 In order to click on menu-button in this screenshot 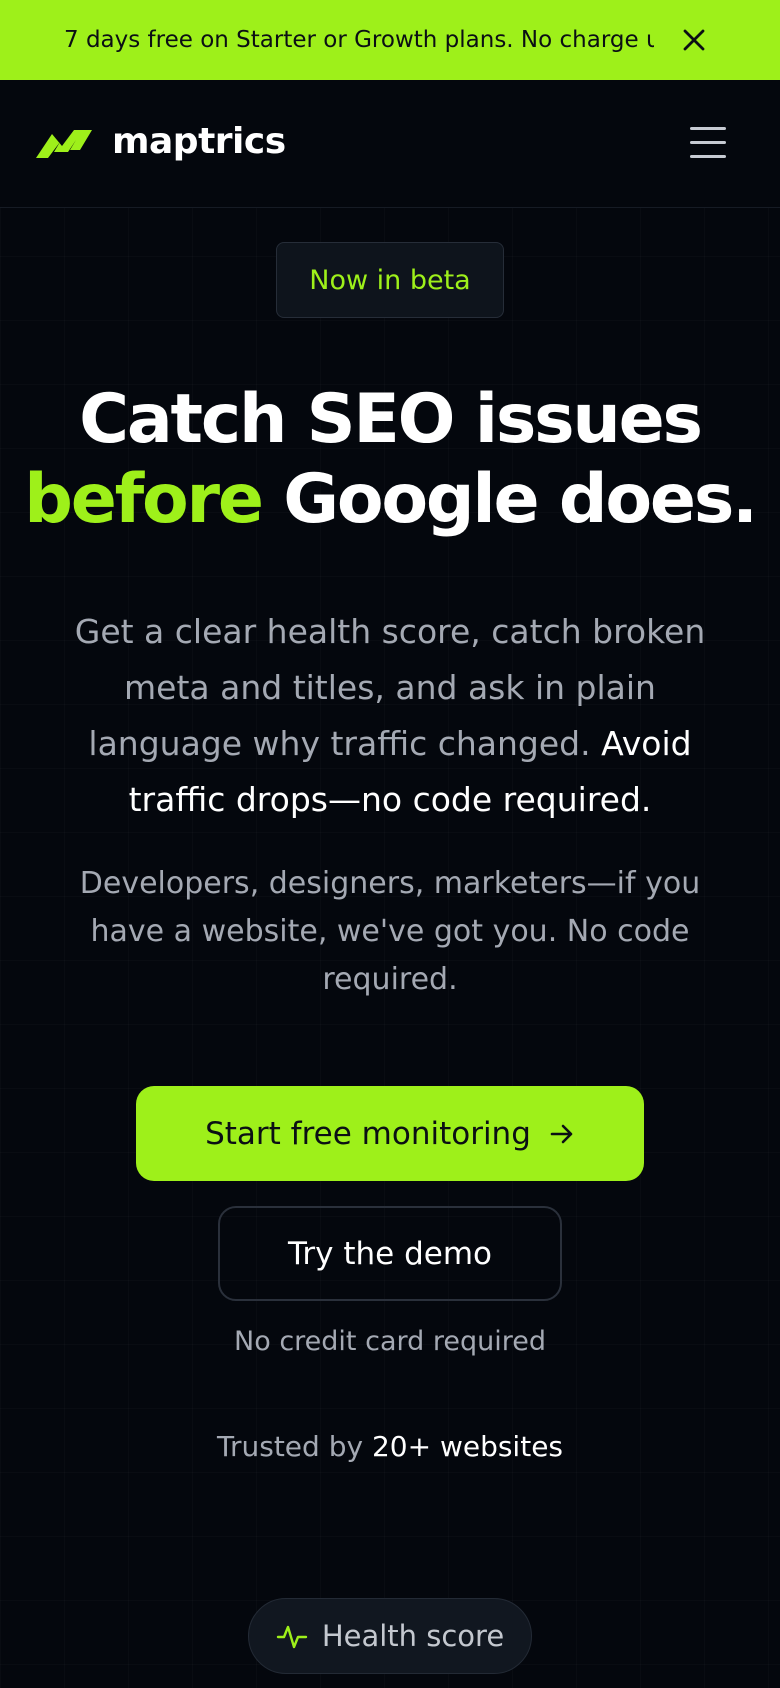, I will do `click(708, 142)`.